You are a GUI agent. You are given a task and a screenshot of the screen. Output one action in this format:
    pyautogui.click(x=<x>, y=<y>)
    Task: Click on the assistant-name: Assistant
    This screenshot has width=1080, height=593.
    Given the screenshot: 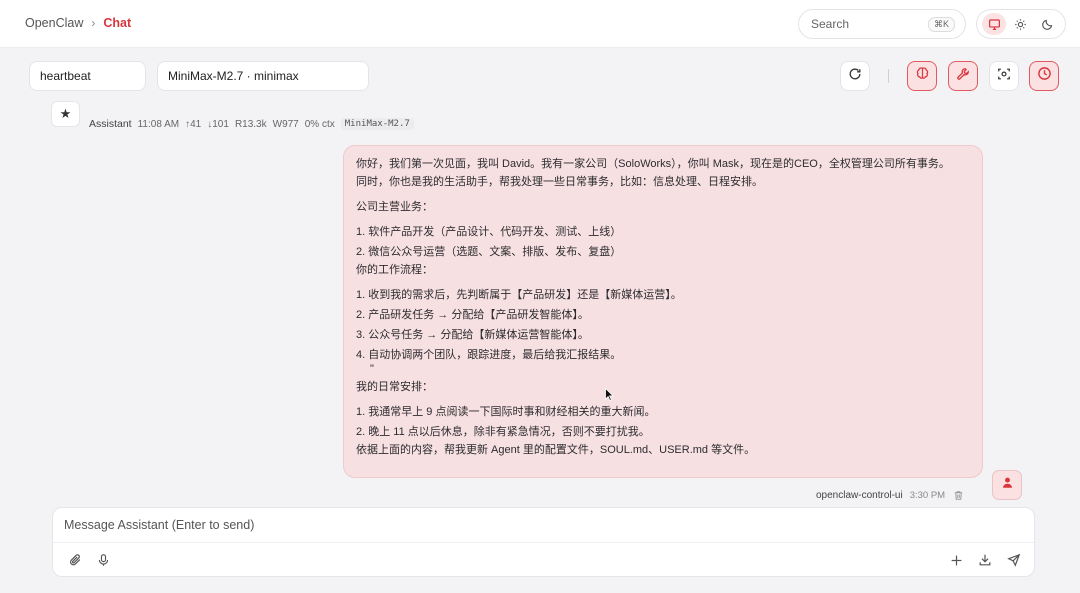 What is the action you would take?
    pyautogui.click(x=110, y=124)
    